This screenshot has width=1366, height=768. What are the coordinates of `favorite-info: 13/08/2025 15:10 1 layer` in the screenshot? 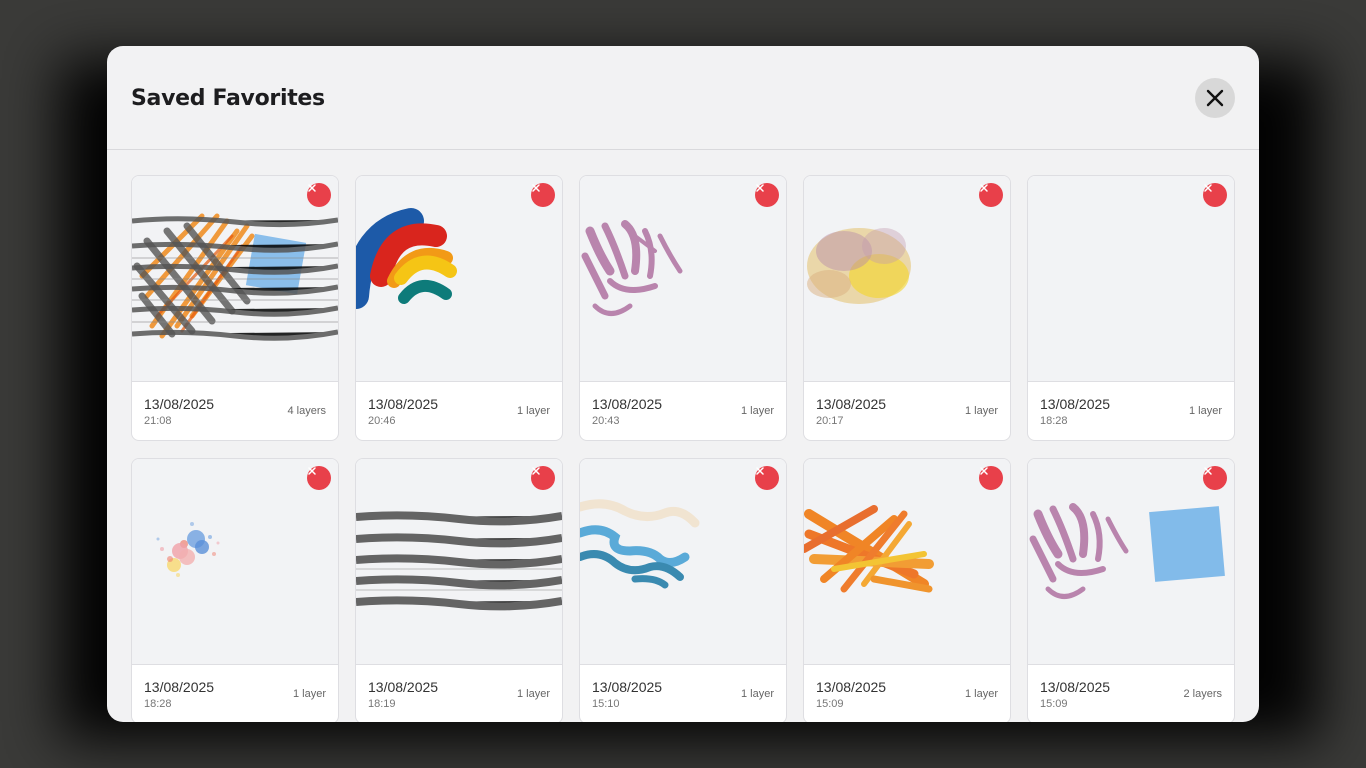 It's located at (683, 693).